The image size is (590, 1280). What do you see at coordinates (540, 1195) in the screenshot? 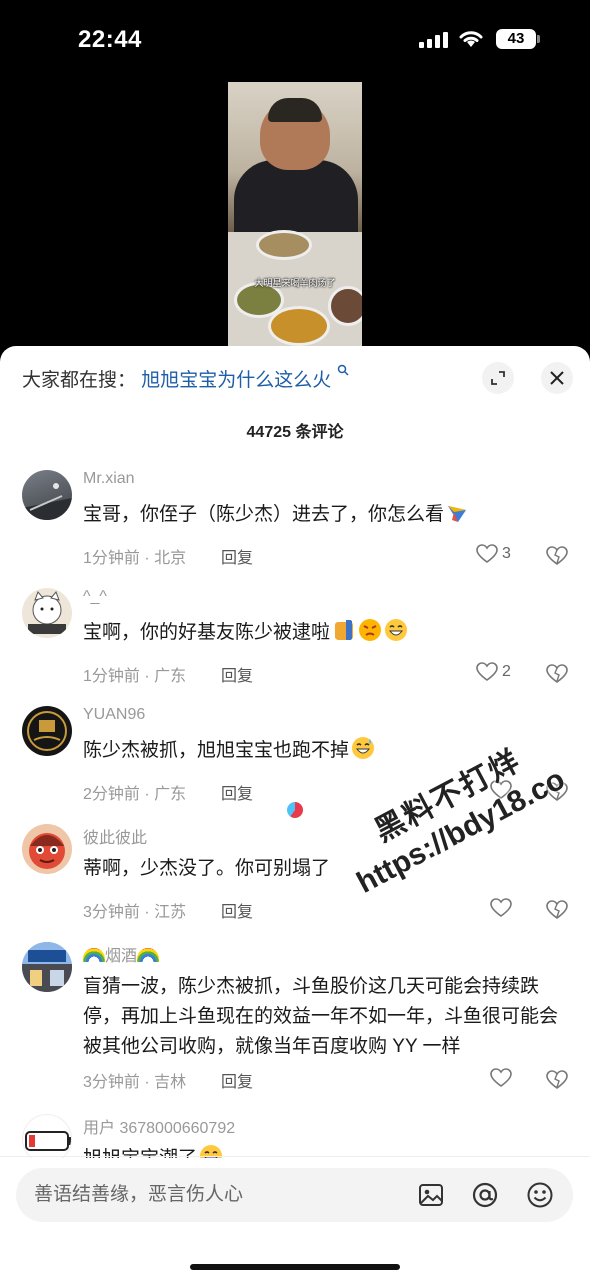
I see `emoji-icon` at bounding box center [540, 1195].